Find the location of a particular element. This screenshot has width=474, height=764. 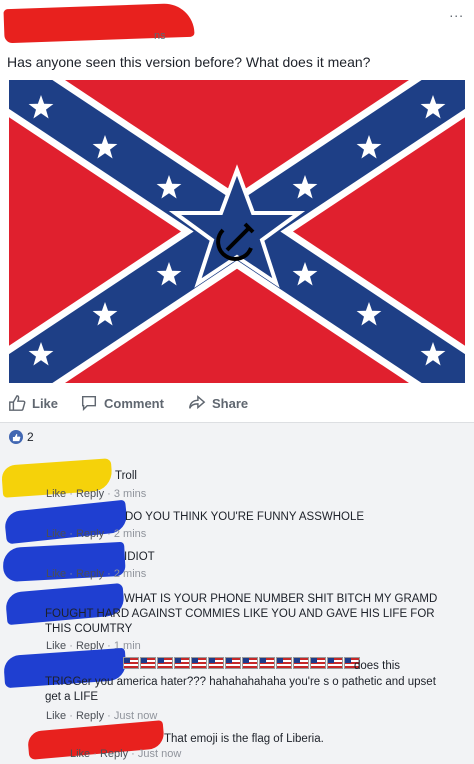

thumbs-up-icon is located at coordinates (17, 403).